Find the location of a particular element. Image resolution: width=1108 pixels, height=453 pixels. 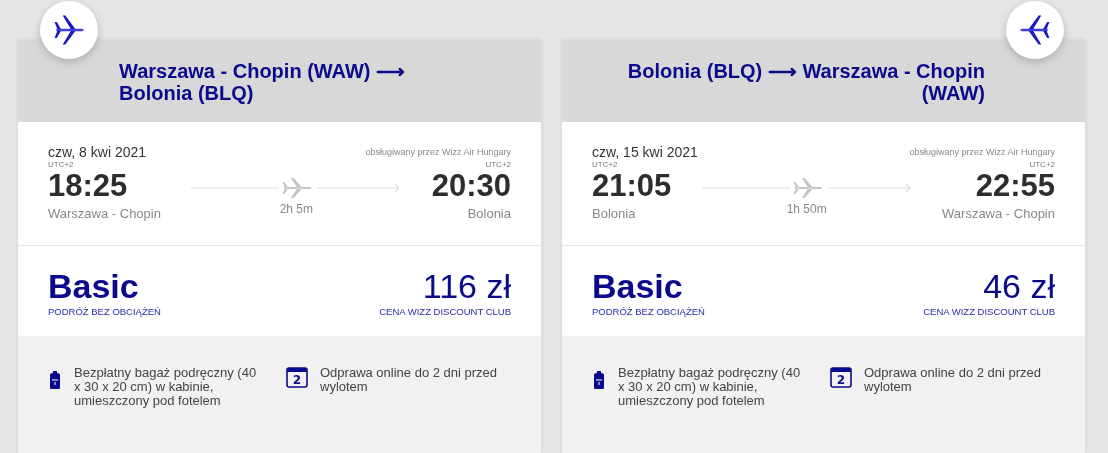

departure-airport: Warszawa - Chopin is located at coordinates (104, 213).